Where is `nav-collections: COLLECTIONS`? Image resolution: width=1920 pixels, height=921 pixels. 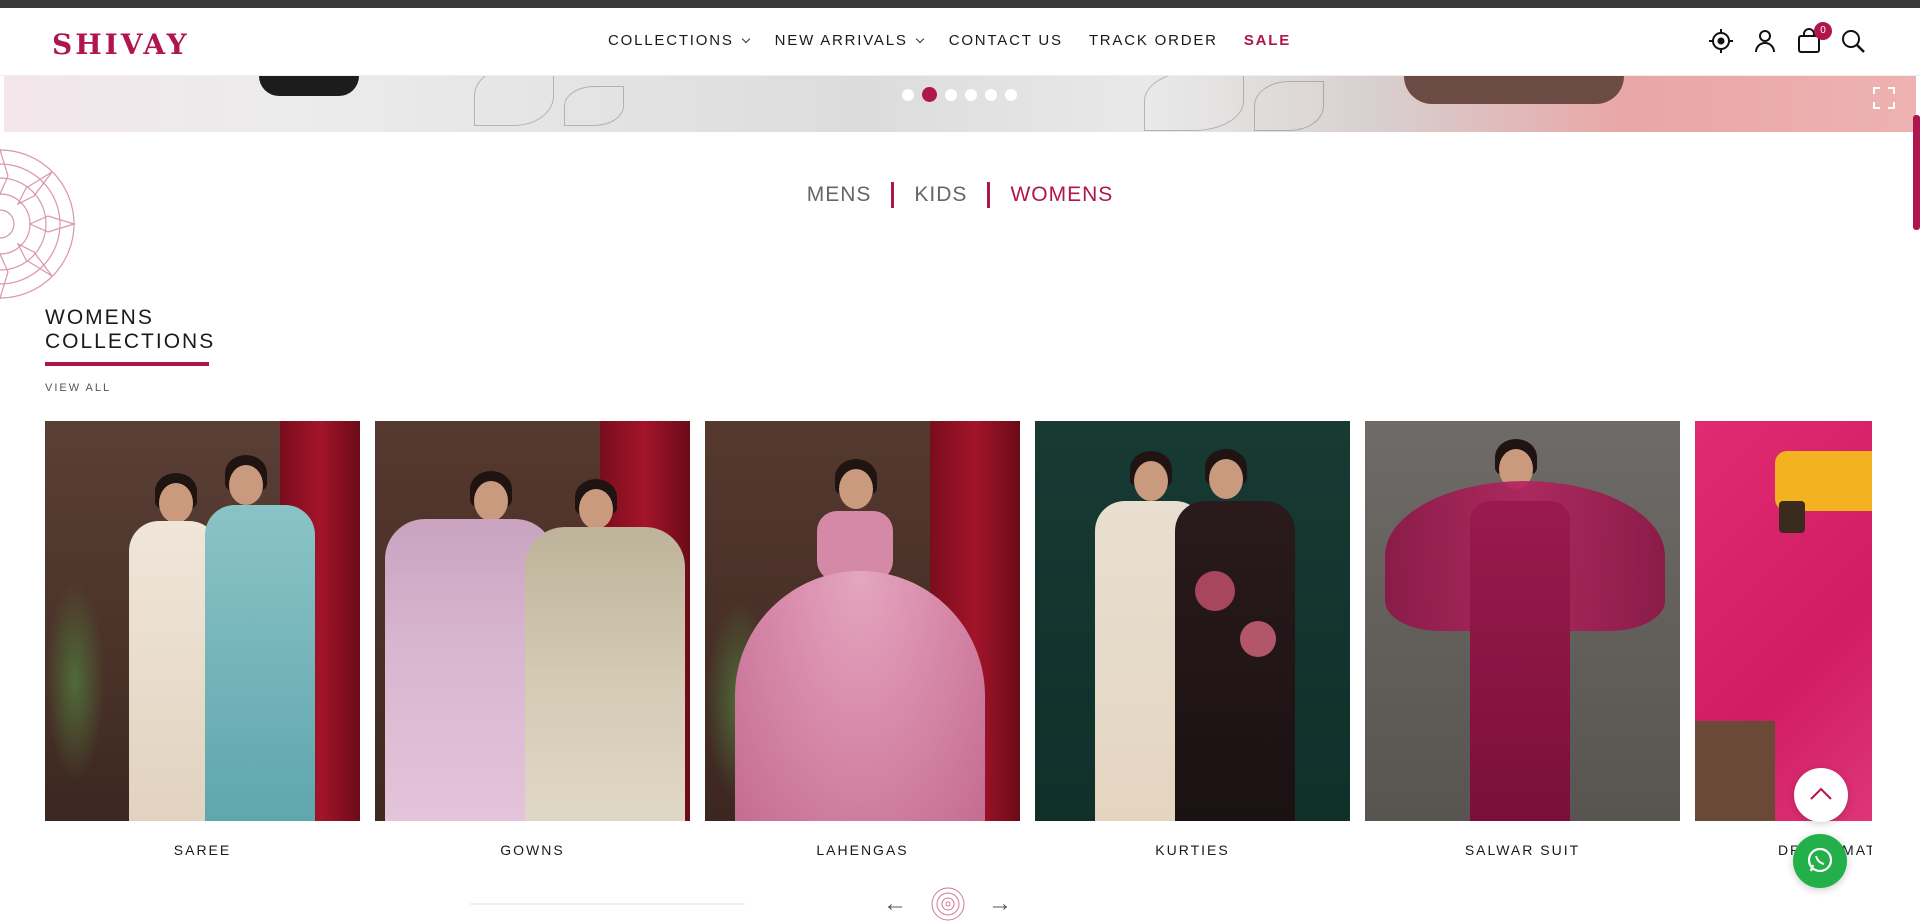
nav-collections: COLLECTIONS is located at coordinates (679, 40).